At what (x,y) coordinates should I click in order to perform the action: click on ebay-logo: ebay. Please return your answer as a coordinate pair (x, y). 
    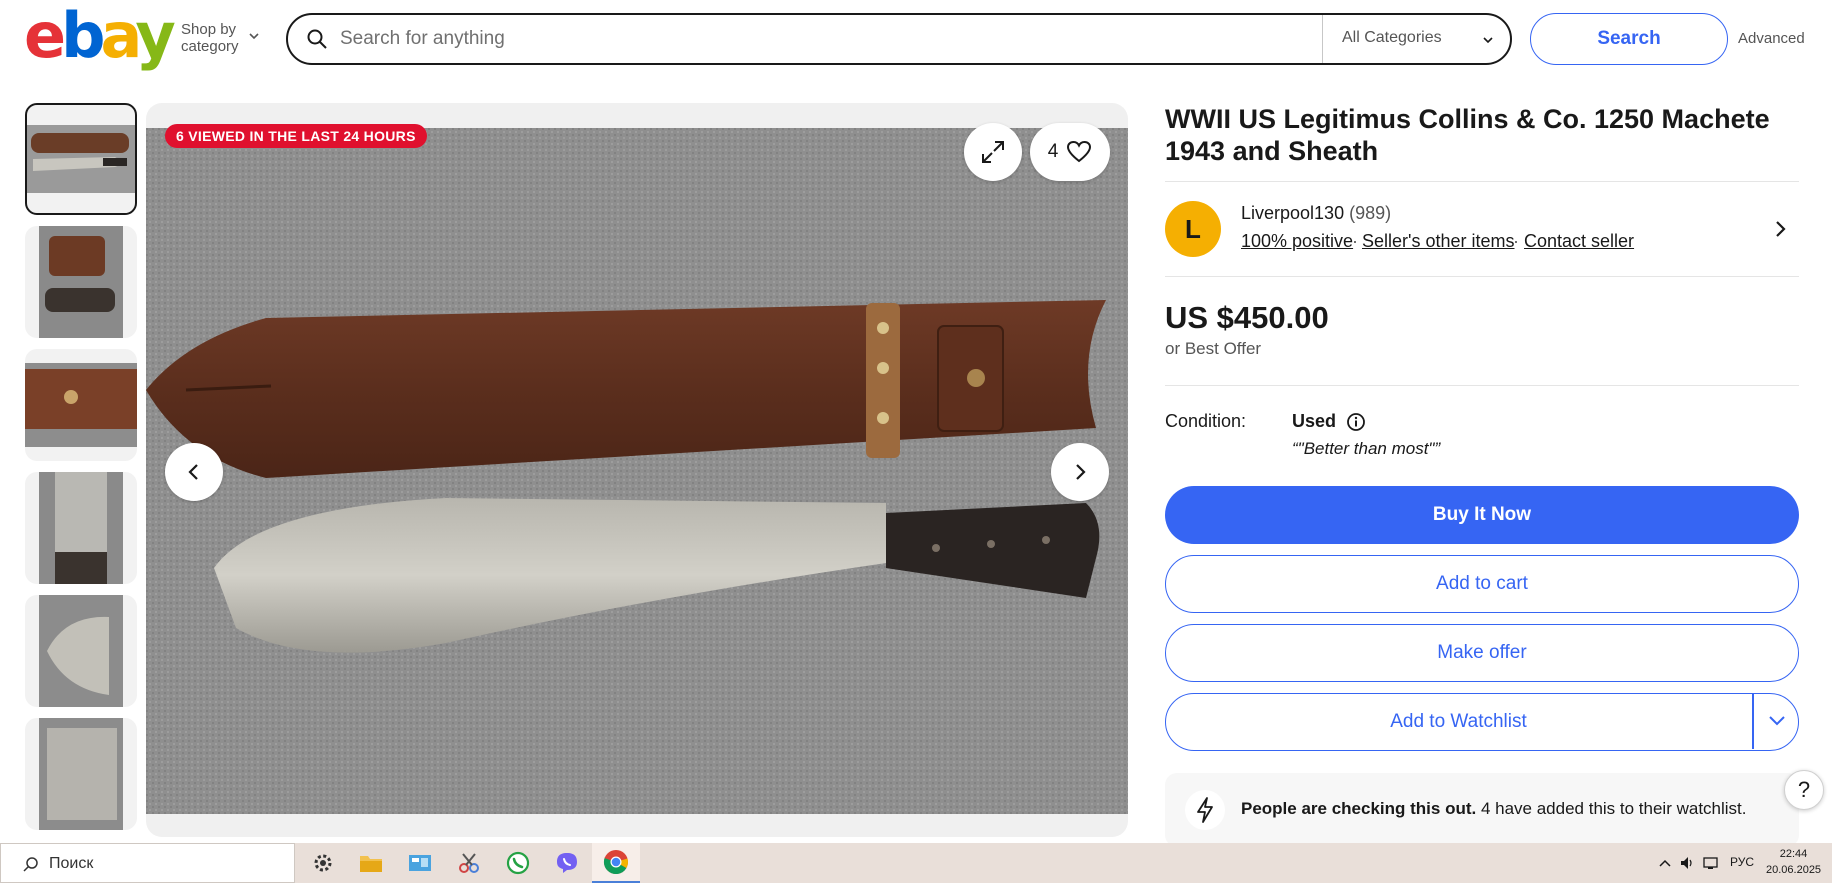
    Looking at the image, I should click on (100, 36).